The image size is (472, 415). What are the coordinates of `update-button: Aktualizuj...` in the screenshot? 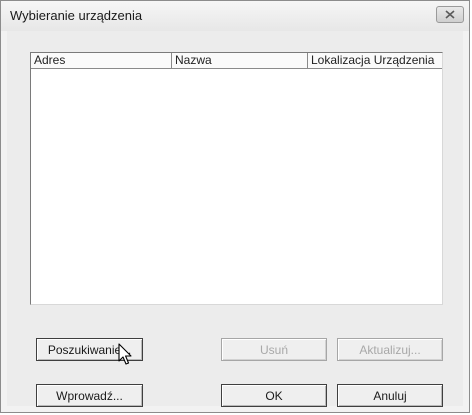 It's located at (390, 349).